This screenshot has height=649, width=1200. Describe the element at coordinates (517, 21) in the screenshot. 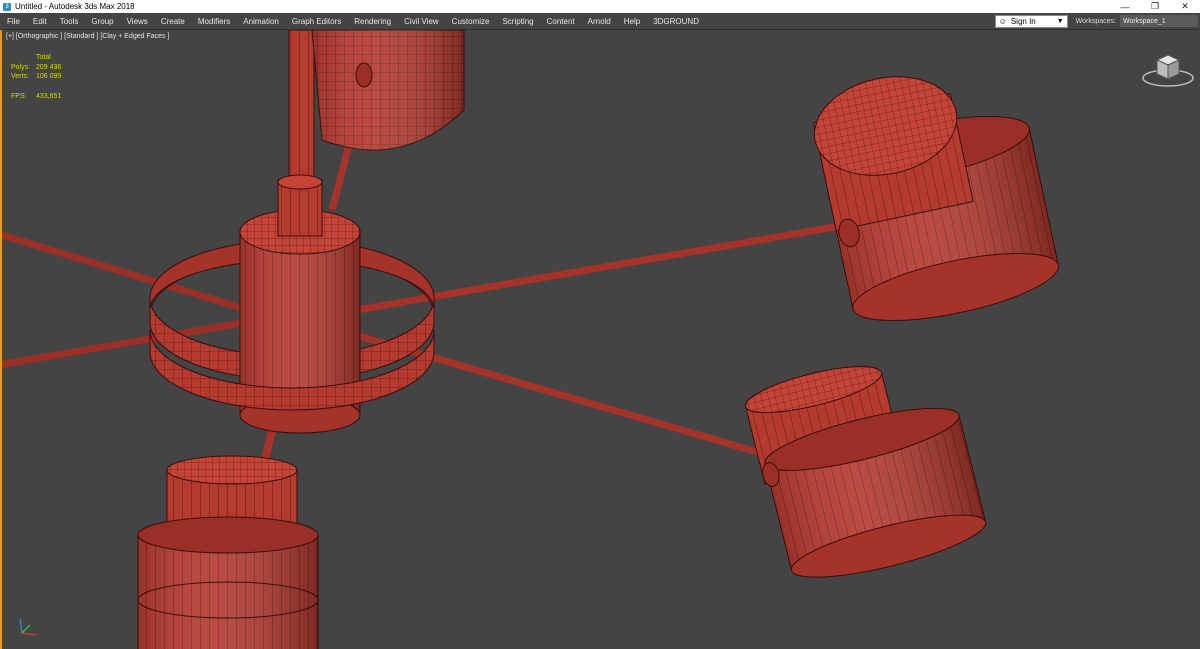

I see `menu-scripting: Scripting` at that location.